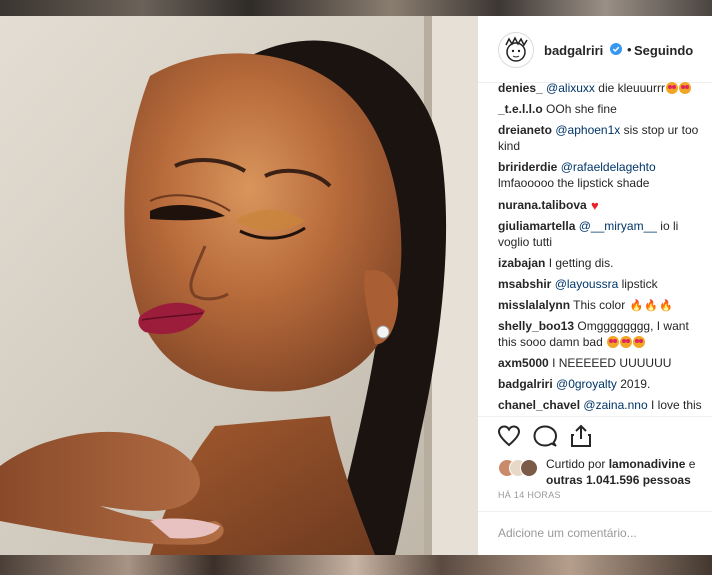  What do you see at coordinates (603, 138) in the screenshot?
I see `comment-item: dreianeto @aphoen1x sis stop ur too kind` at bounding box center [603, 138].